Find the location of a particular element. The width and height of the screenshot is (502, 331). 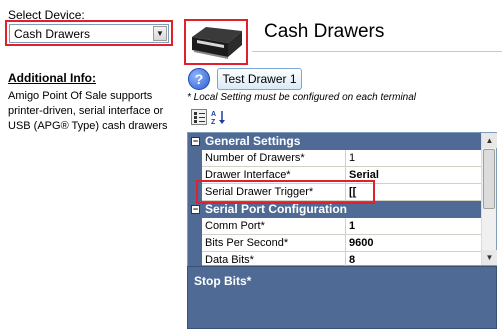

property-row: Bits Per Second* 9600 is located at coordinates (335, 243).